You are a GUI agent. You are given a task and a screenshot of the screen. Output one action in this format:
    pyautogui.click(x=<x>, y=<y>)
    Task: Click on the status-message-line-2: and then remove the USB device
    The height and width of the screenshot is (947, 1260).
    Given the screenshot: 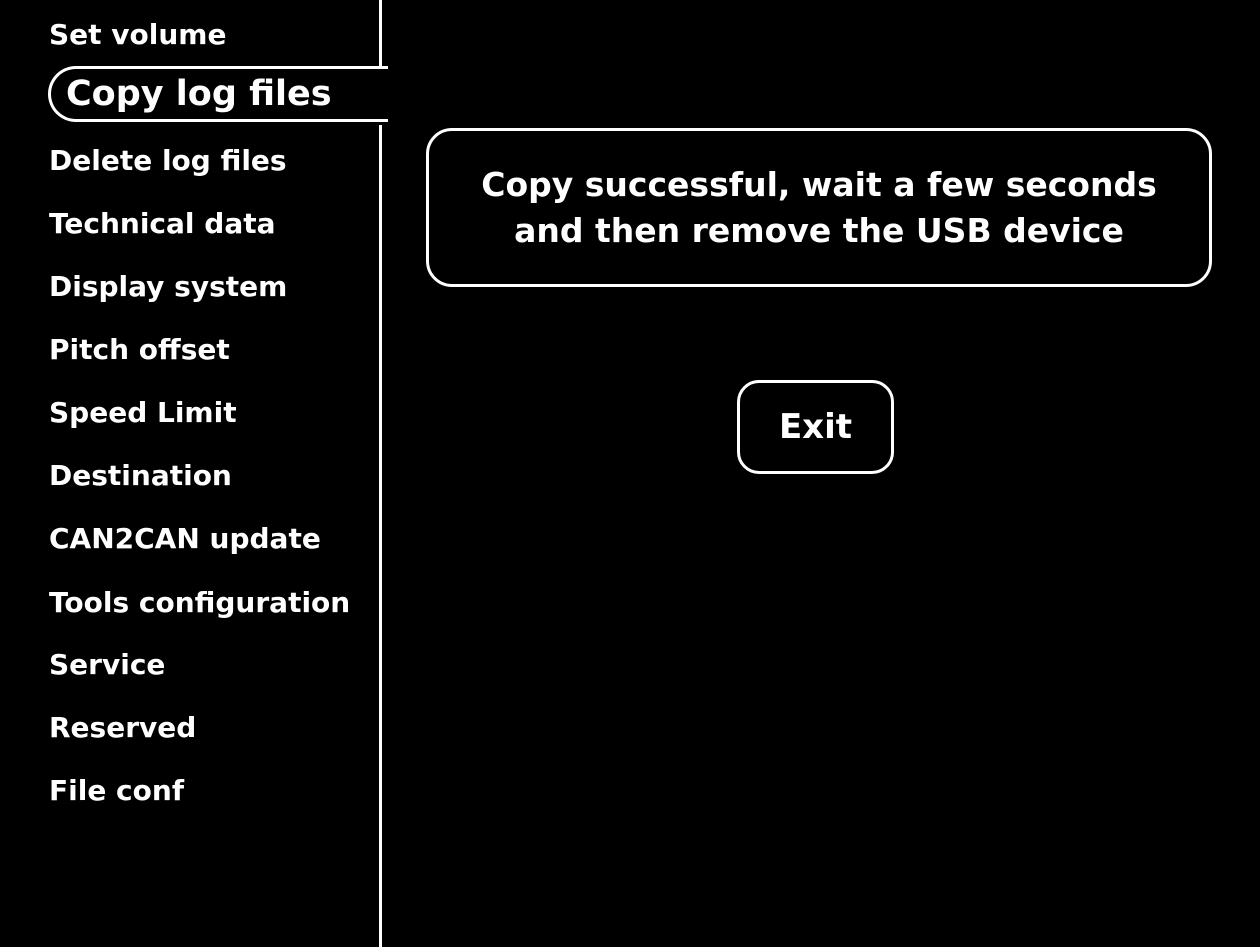 What is the action you would take?
    pyautogui.click(x=819, y=230)
    